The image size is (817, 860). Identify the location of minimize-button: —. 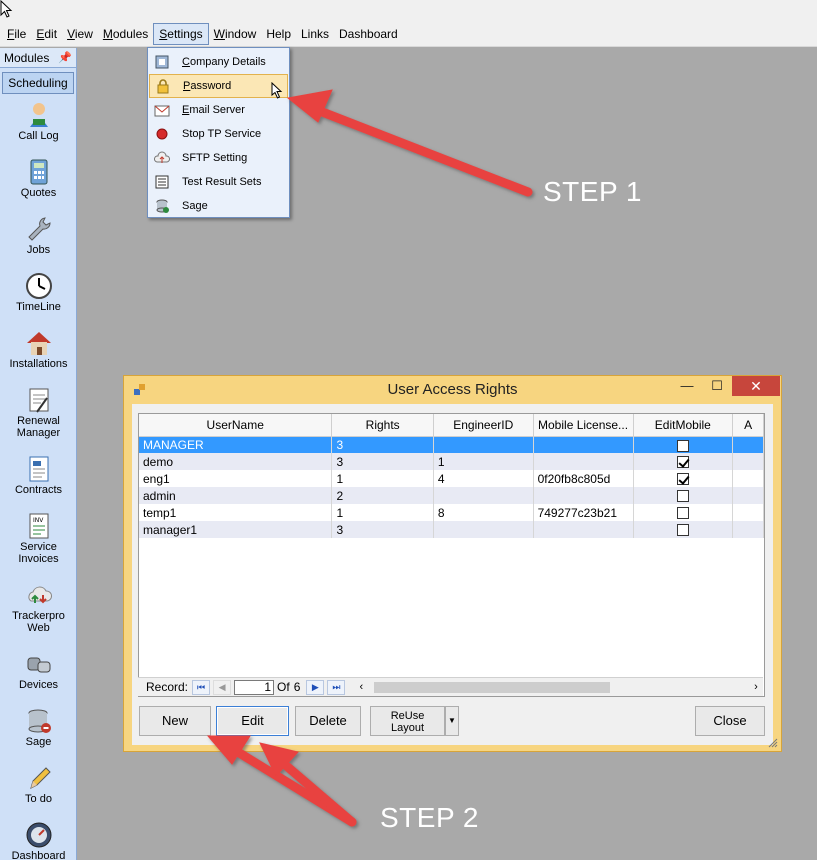
(687, 386).